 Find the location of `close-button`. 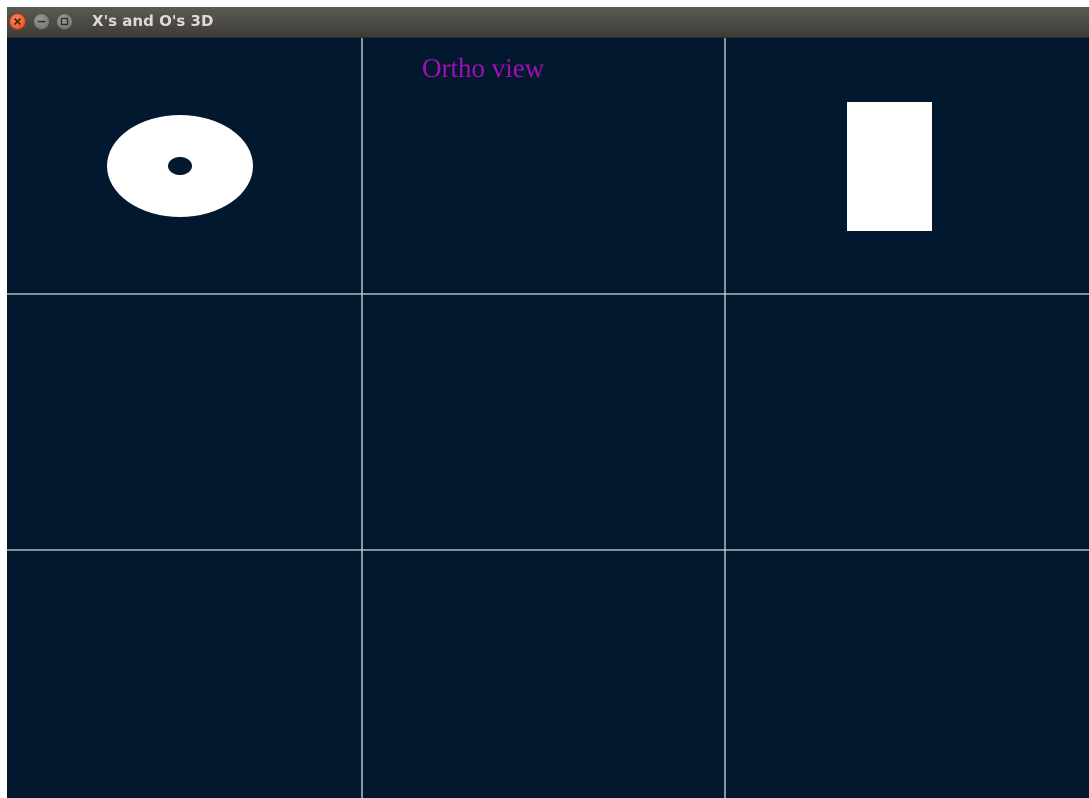

close-button is located at coordinates (17, 21).